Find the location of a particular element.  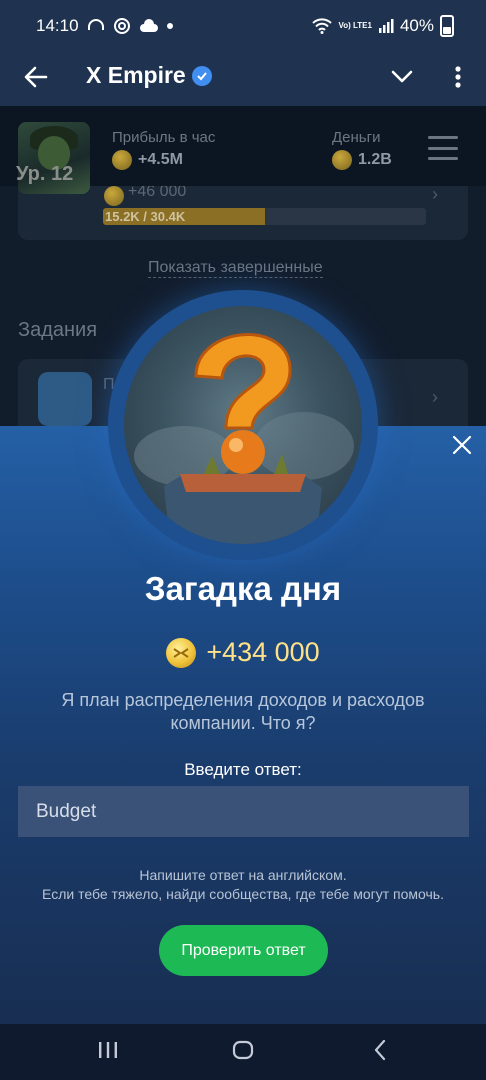

recents-button is located at coordinates (108, 1052).